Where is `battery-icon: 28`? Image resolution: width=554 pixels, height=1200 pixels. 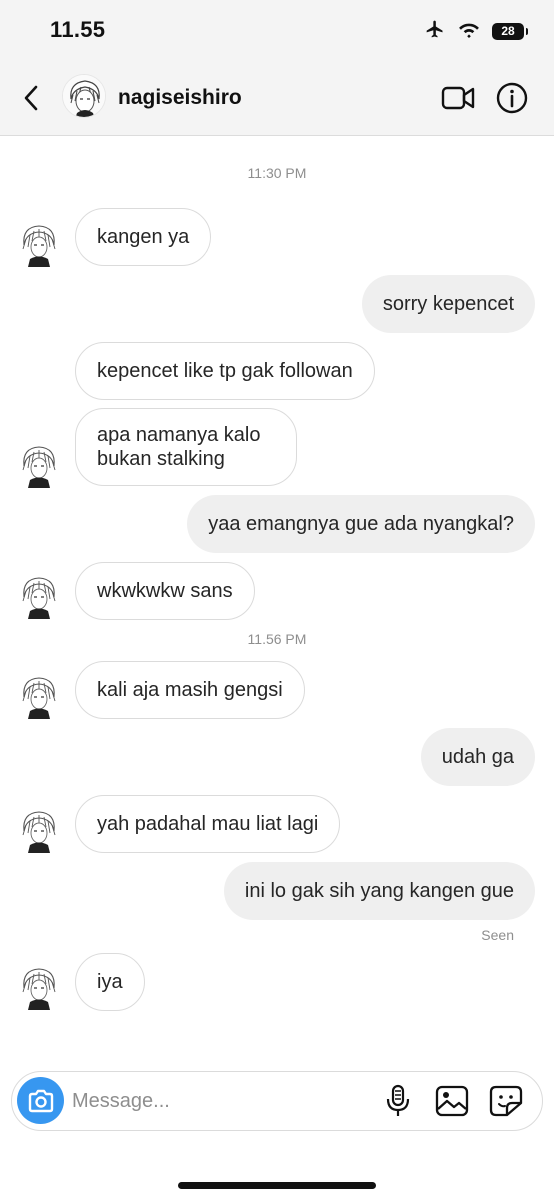
battery-icon: 28 is located at coordinates (510, 31).